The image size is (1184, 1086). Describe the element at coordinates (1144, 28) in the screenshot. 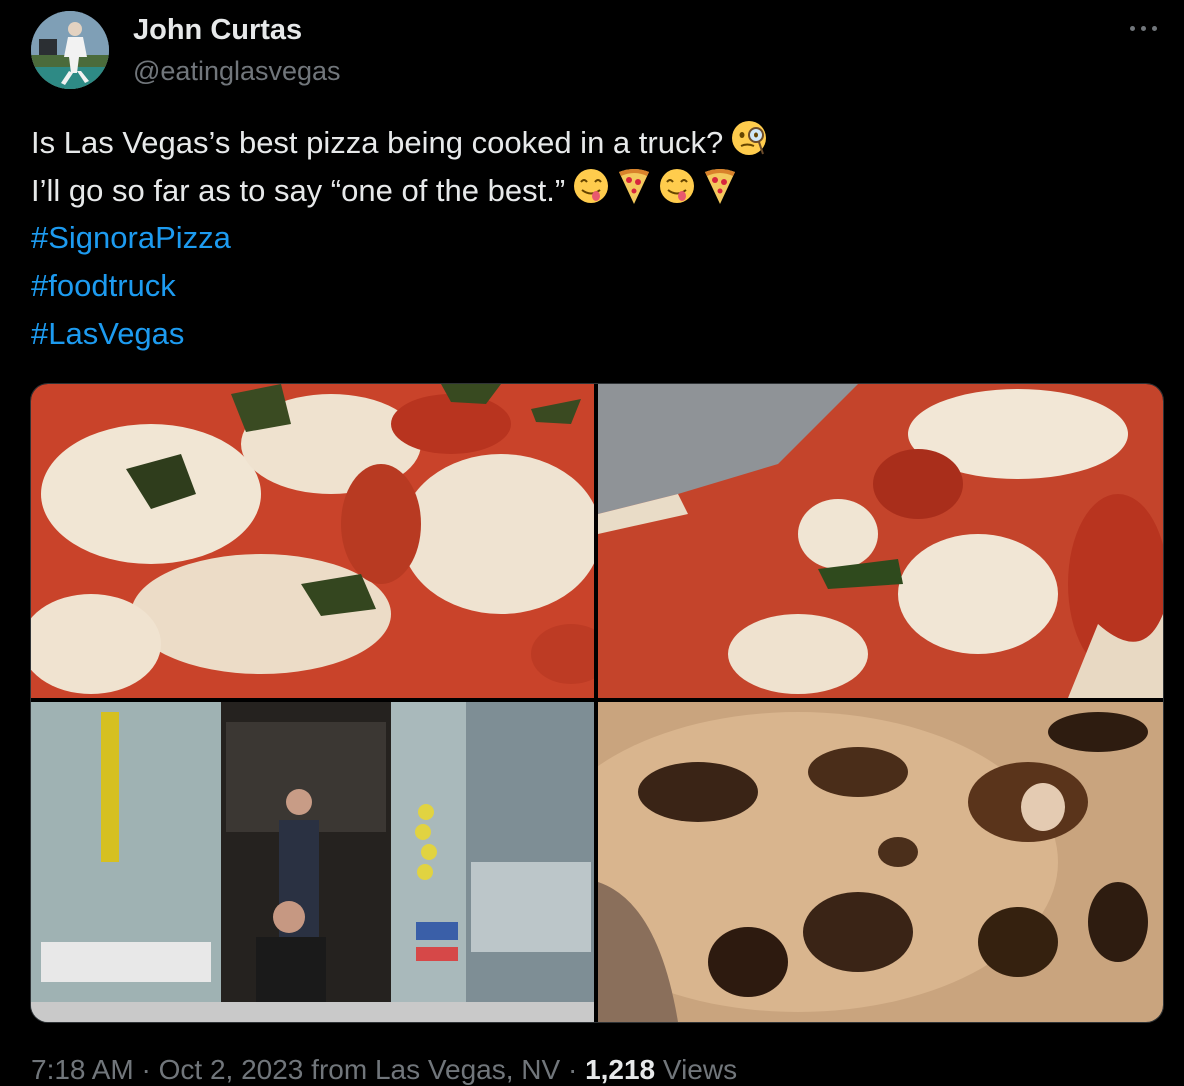

I see `more-options-icon` at that location.